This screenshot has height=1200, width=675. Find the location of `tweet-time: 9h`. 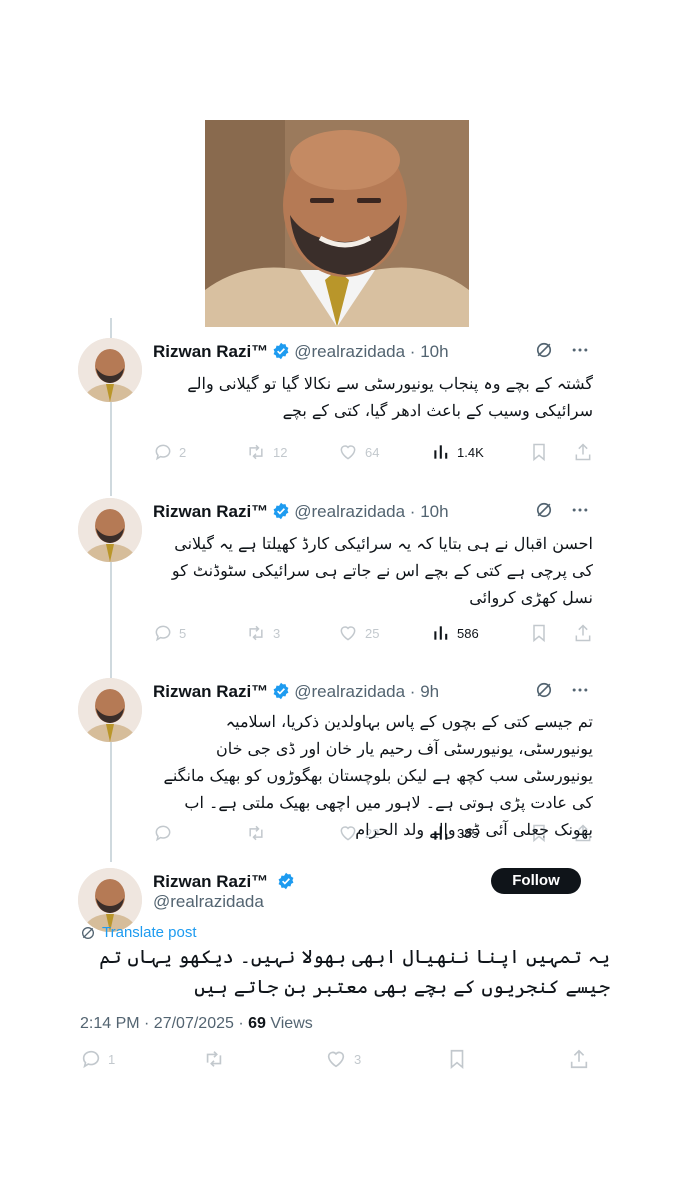

tweet-time: 9h is located at coordinates (429, 691).